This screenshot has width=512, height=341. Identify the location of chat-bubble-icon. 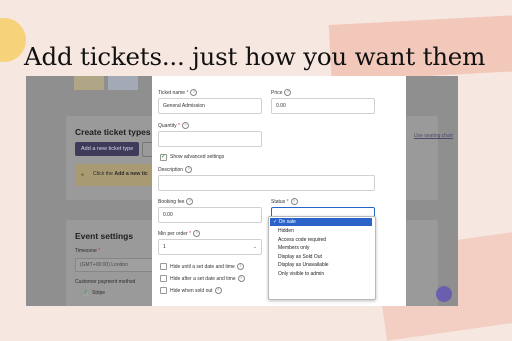
(444, 294).